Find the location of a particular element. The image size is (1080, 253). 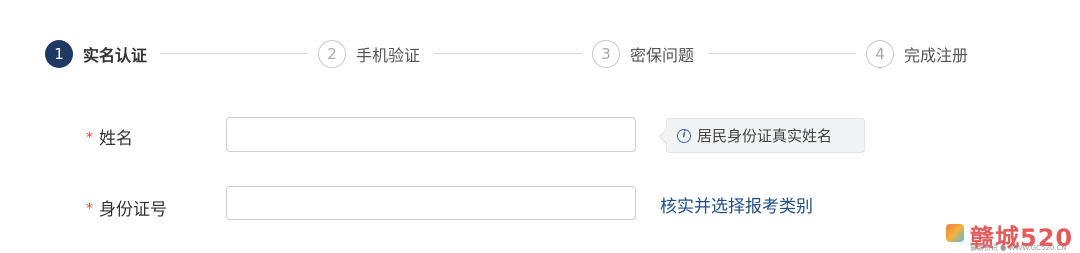

name-hint-tooltip: i 居民身份证真实姓名 is located at coordinates (765, 135).